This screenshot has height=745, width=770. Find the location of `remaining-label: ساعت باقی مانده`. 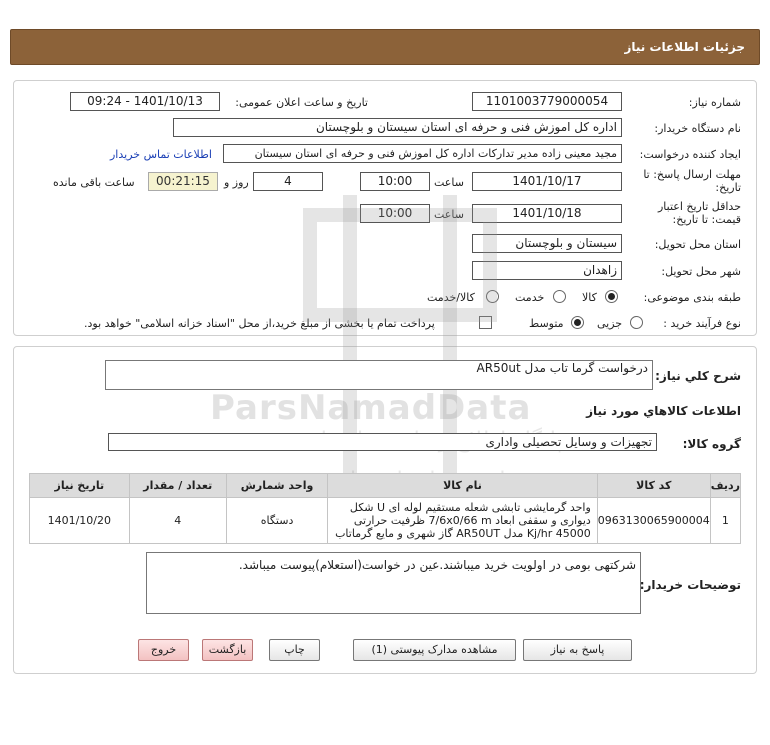

remaining-label: ساعت باقی مانده is located at coordinates (94, 182).